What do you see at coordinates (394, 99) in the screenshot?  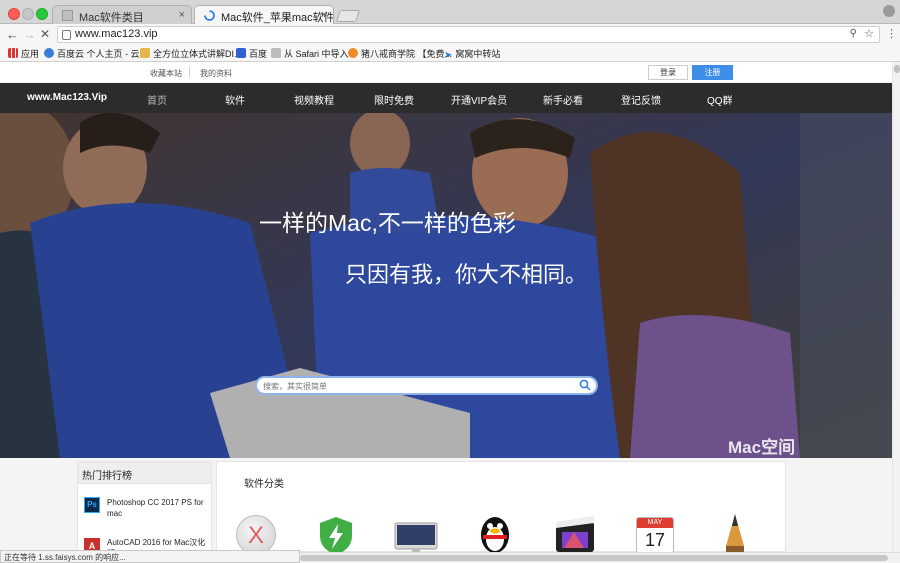 I see `nav-limited-free: 限时免费` at bounding box center [394, 99].